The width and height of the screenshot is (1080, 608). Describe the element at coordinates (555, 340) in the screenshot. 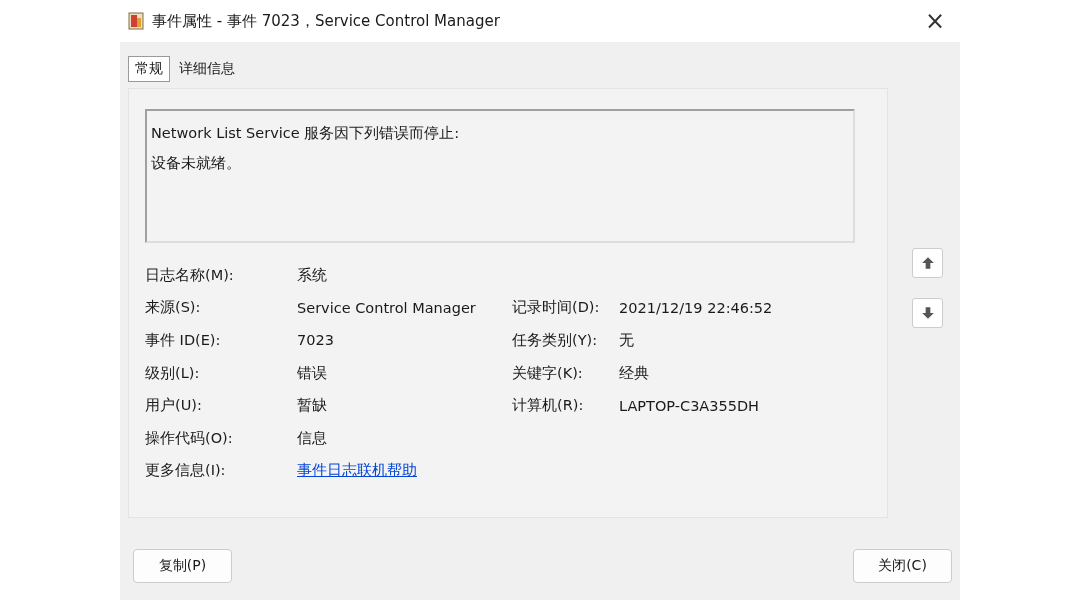

I see `field-label: 任务类别(Y):` at that location.